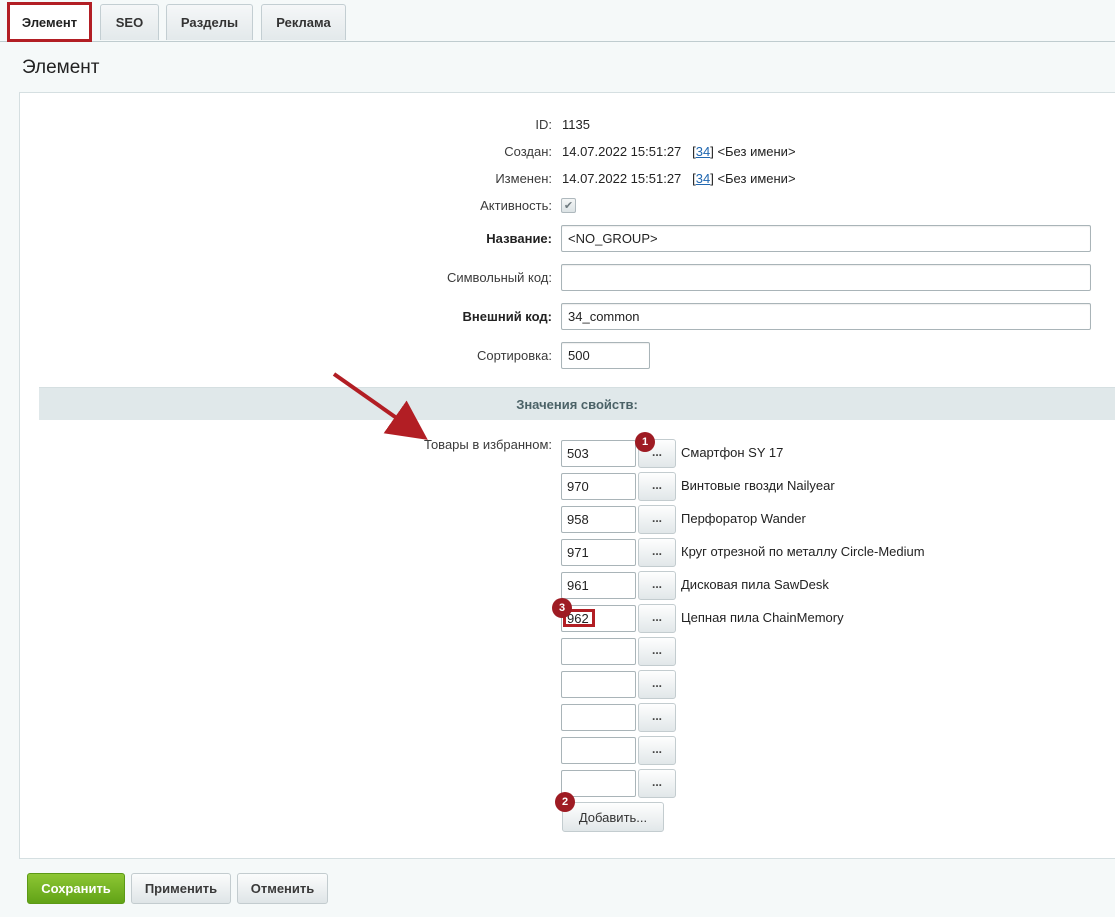 The width and height of the screenshot is (1115, 917). Describe the element at coordinates (562, 608) in the screenshot. I see `annotation-badge-3: 3` at that location.